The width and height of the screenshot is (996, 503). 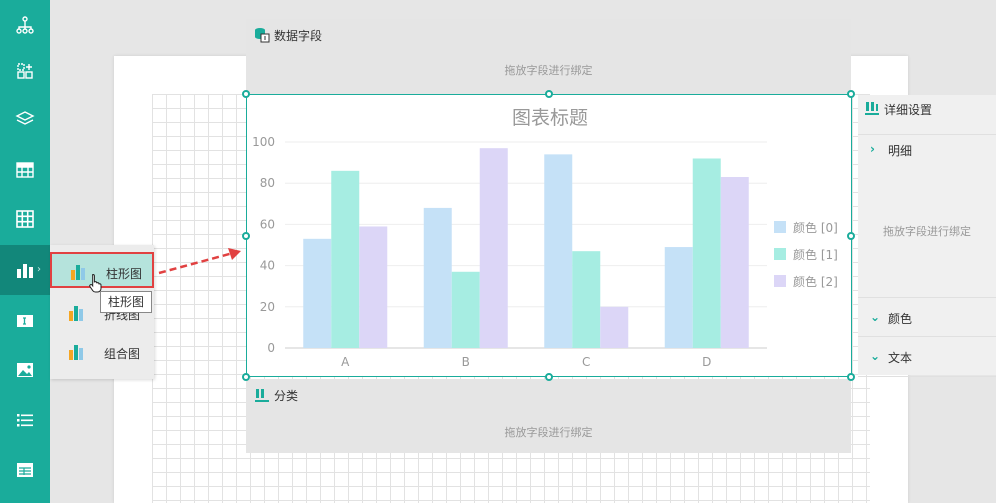 What do you see at coordinates (271, 348) in the screenshot?
I see `y-tick-label: 0` at bounding box center [271, 348].